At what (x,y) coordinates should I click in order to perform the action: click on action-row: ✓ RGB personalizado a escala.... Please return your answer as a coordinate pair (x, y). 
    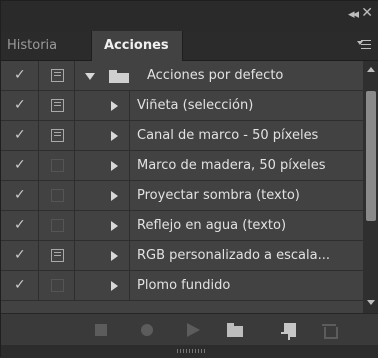
    Looking at the image, I should click on (182, 256).